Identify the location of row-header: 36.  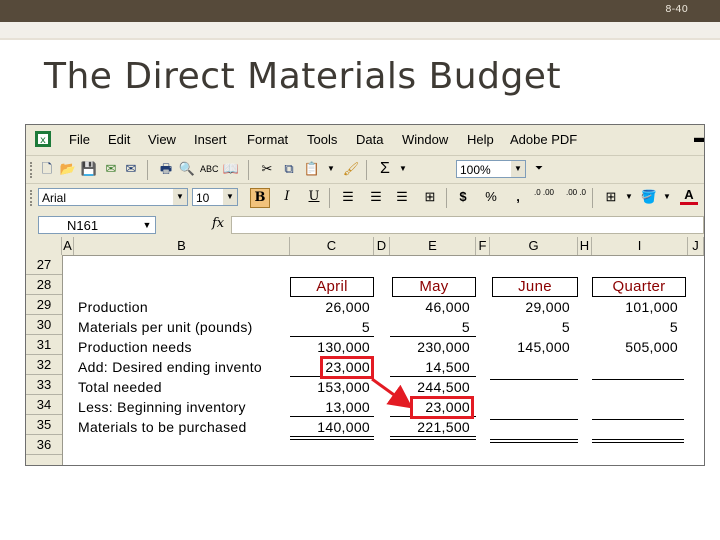
(44, 445).